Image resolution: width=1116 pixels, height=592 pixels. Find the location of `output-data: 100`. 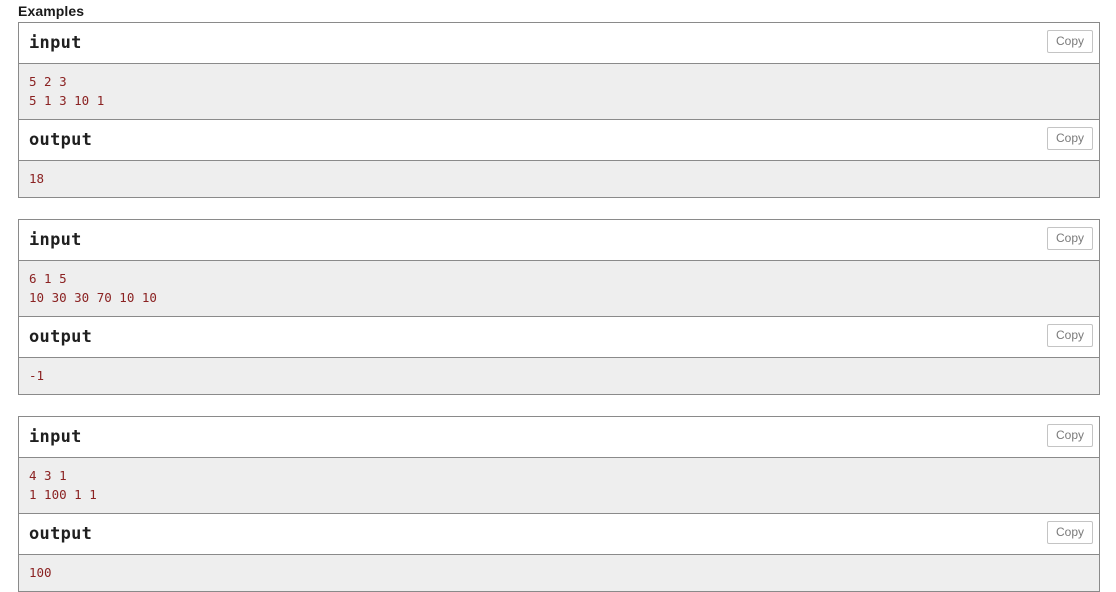

output-data: 100 is located at coordinates (559, 573).